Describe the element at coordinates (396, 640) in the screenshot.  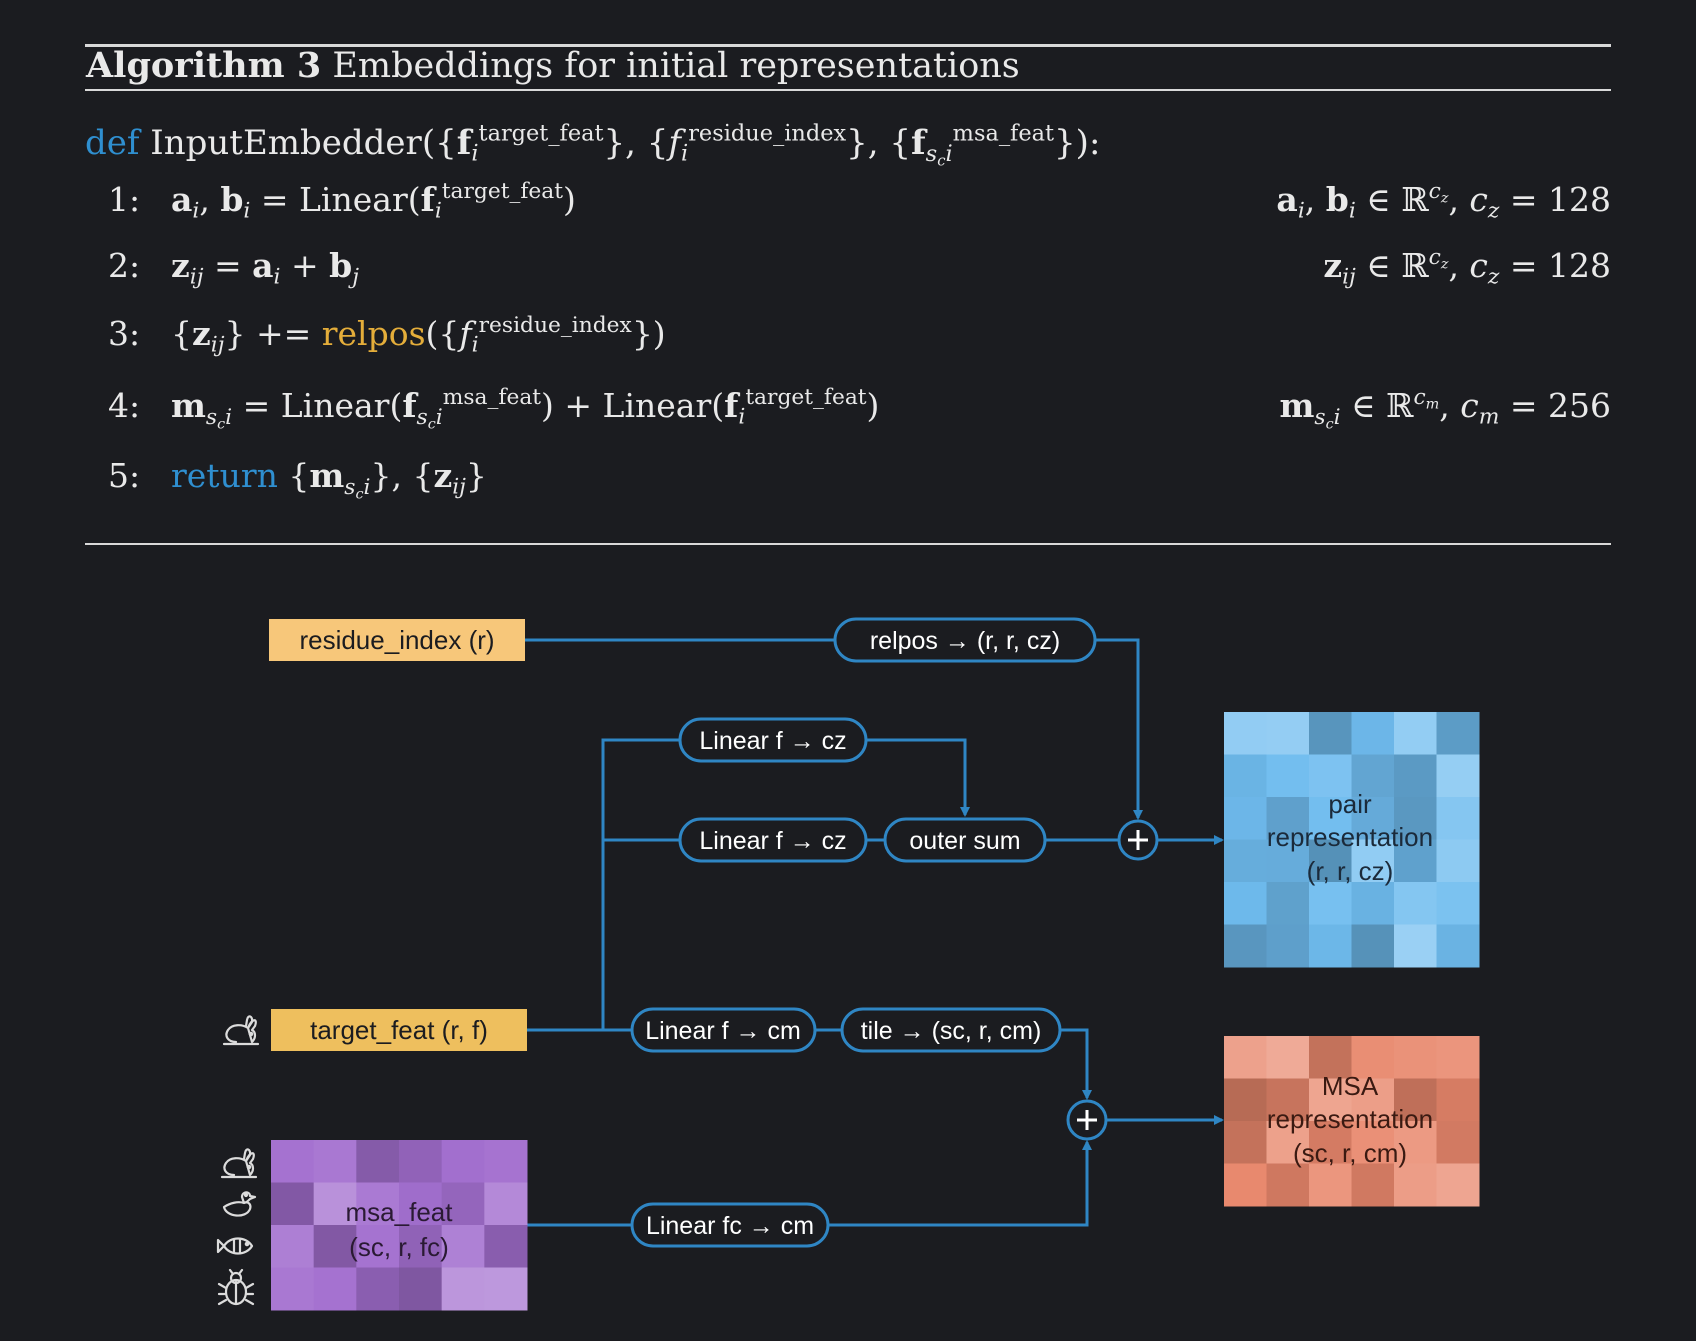
I see `residue-index-label: residue_index (r)` at that location.